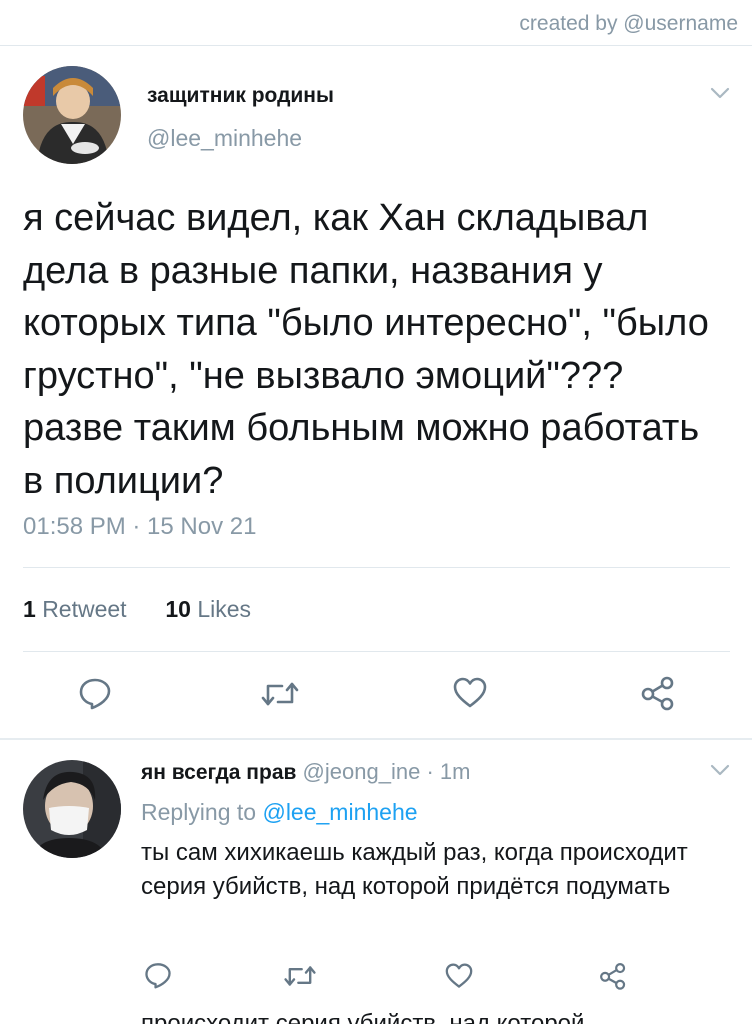 Image resolution: width=752 pixels, height=1024 pixels. I want to click on reply-header: ян всегда прав @jeong_ine · 1m, so click(305, 772).